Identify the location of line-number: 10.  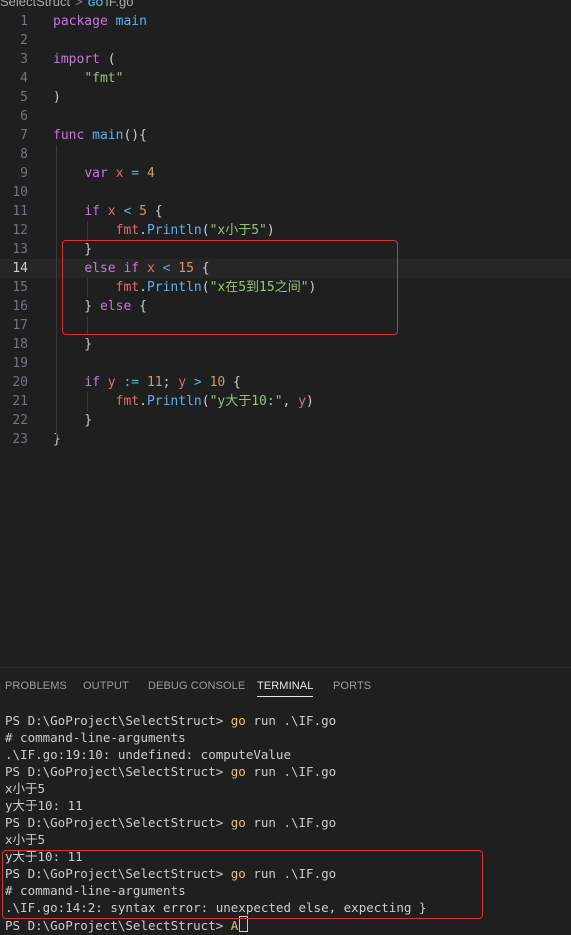
(20, 192).